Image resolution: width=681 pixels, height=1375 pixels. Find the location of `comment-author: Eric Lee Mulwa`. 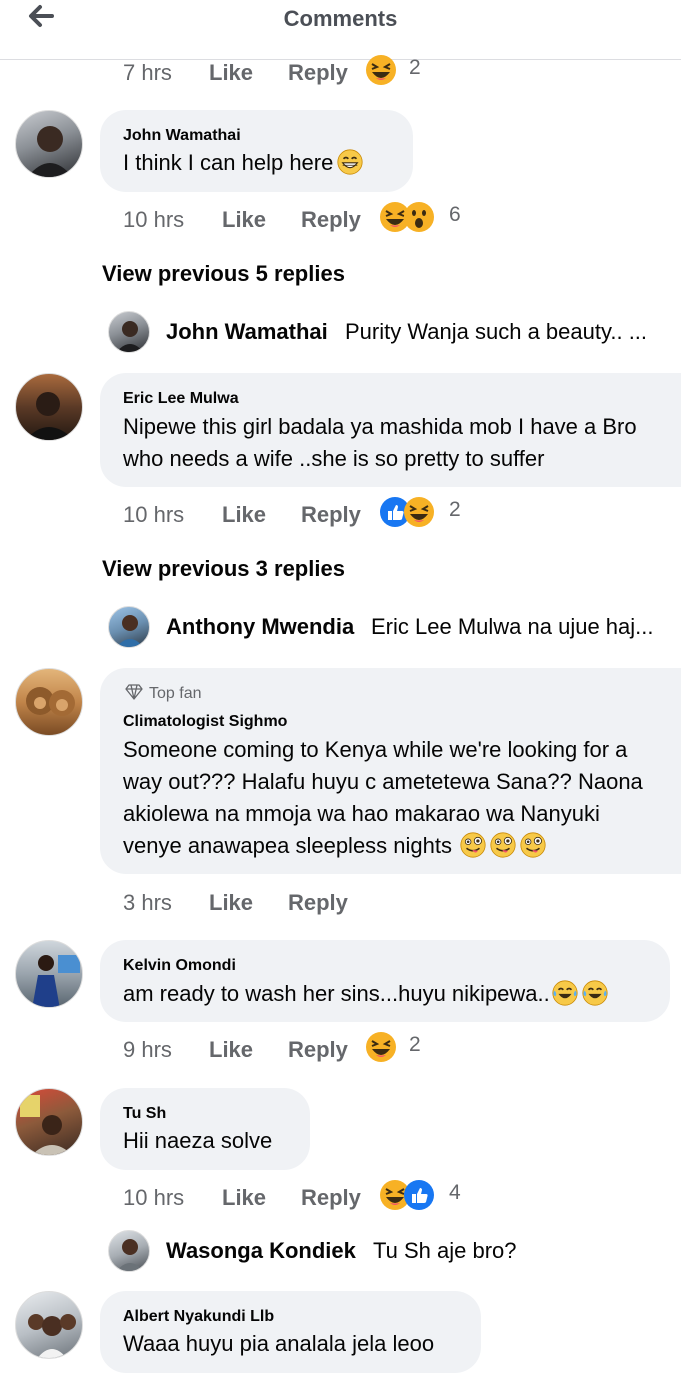

comment-author: Eric Lee Mulwa is located at coordinates (181, 399).